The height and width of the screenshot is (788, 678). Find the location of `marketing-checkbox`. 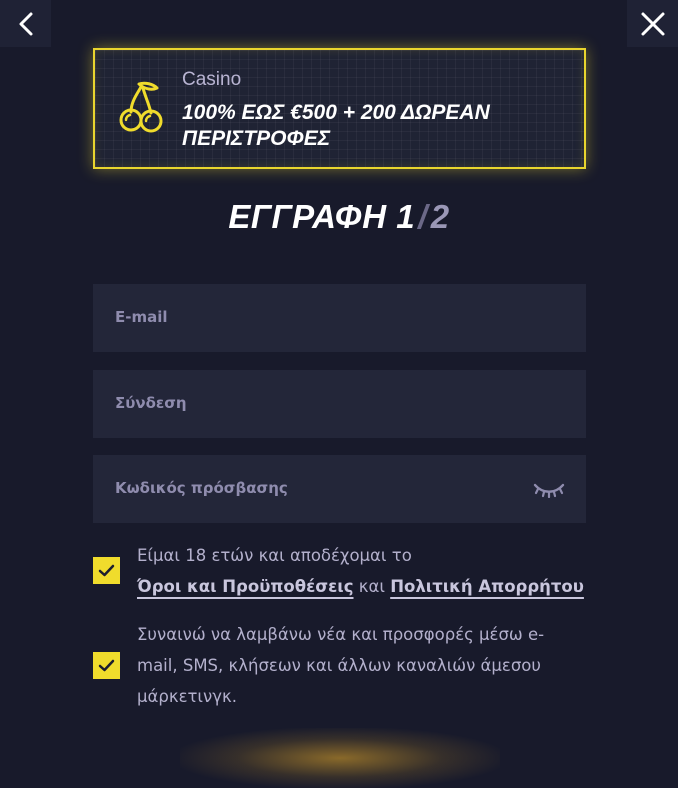

marketing-checkbox is located at coordinates (106, 665).